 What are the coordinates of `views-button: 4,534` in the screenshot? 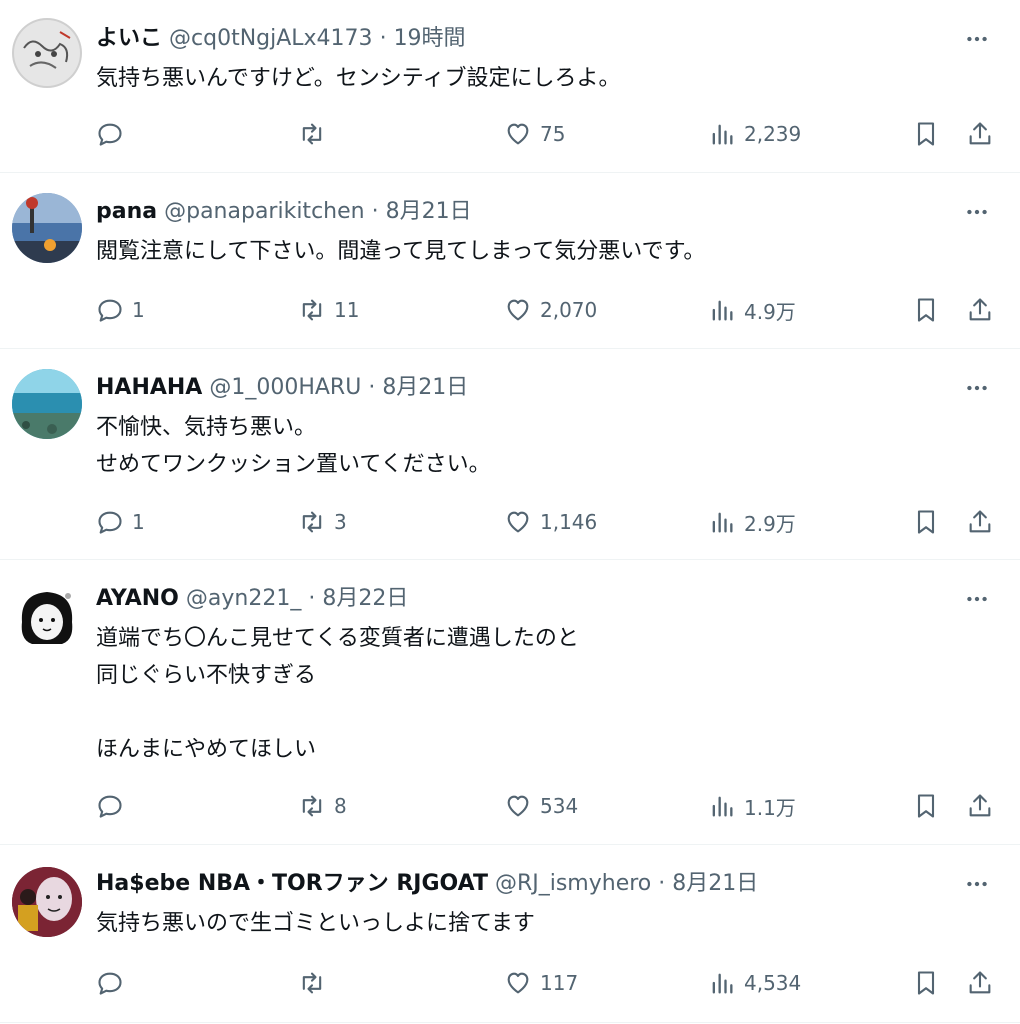 It's located at (754, 983).